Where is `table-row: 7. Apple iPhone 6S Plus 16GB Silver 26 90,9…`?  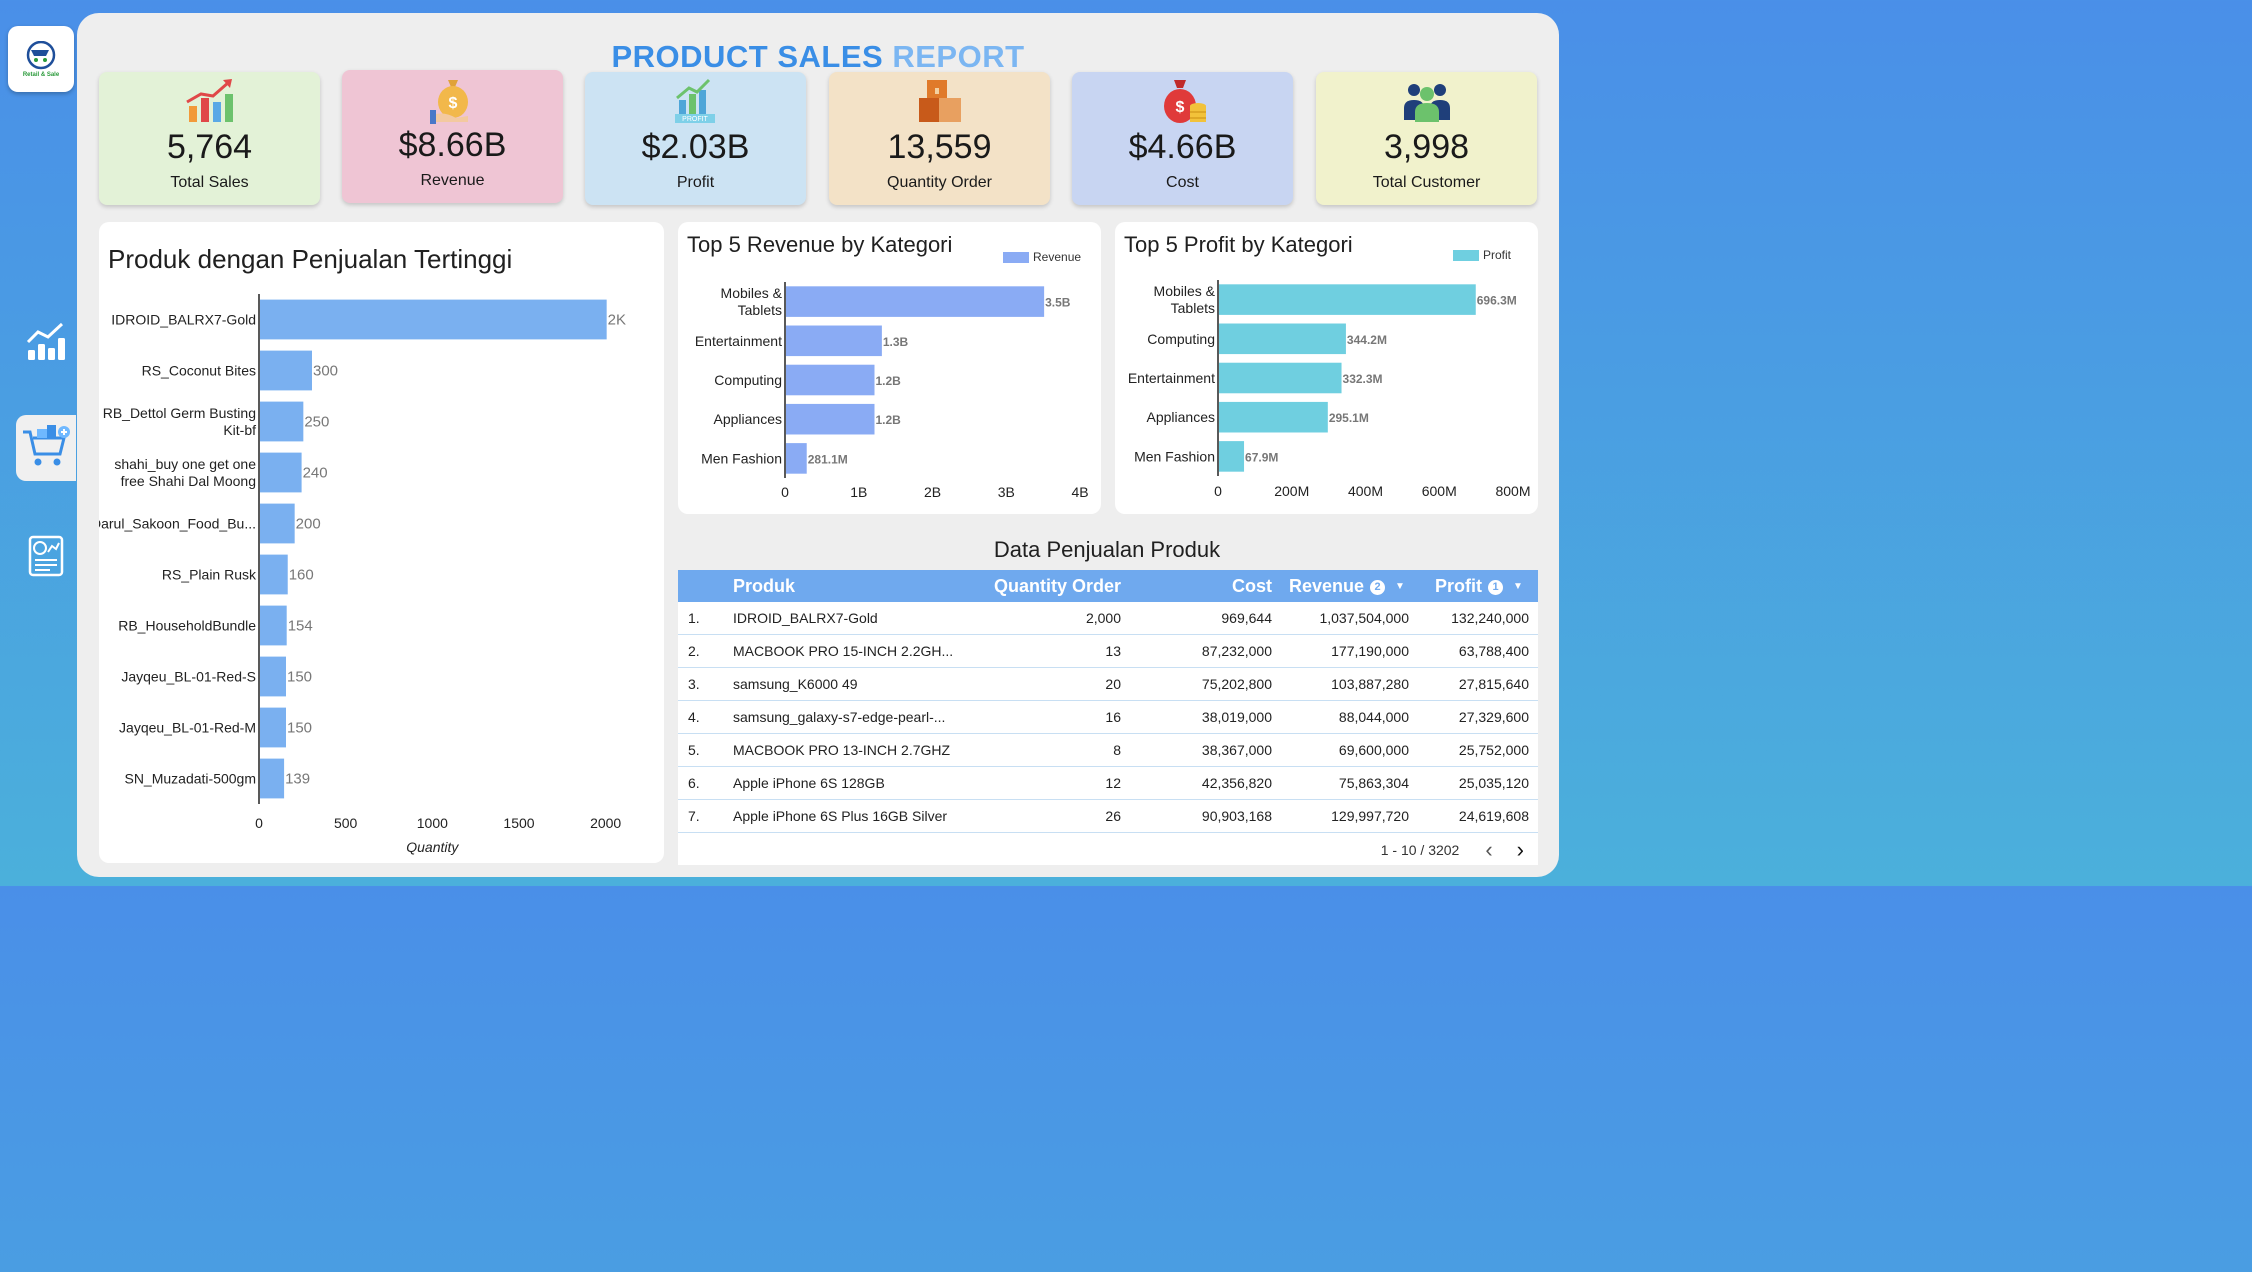
table-row: 7. Apple iPhone 6S Plus 16GB Silver 26 90,9… is located at coordinates (1108, 816).